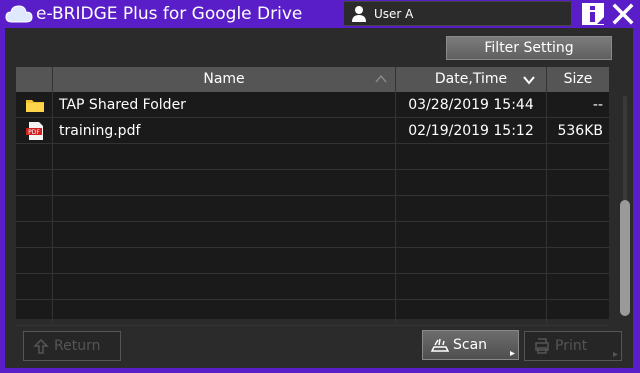  I want to click on table-row: TAP Shared Folder 03/28/2019 15:44 --, so click(312, 105).